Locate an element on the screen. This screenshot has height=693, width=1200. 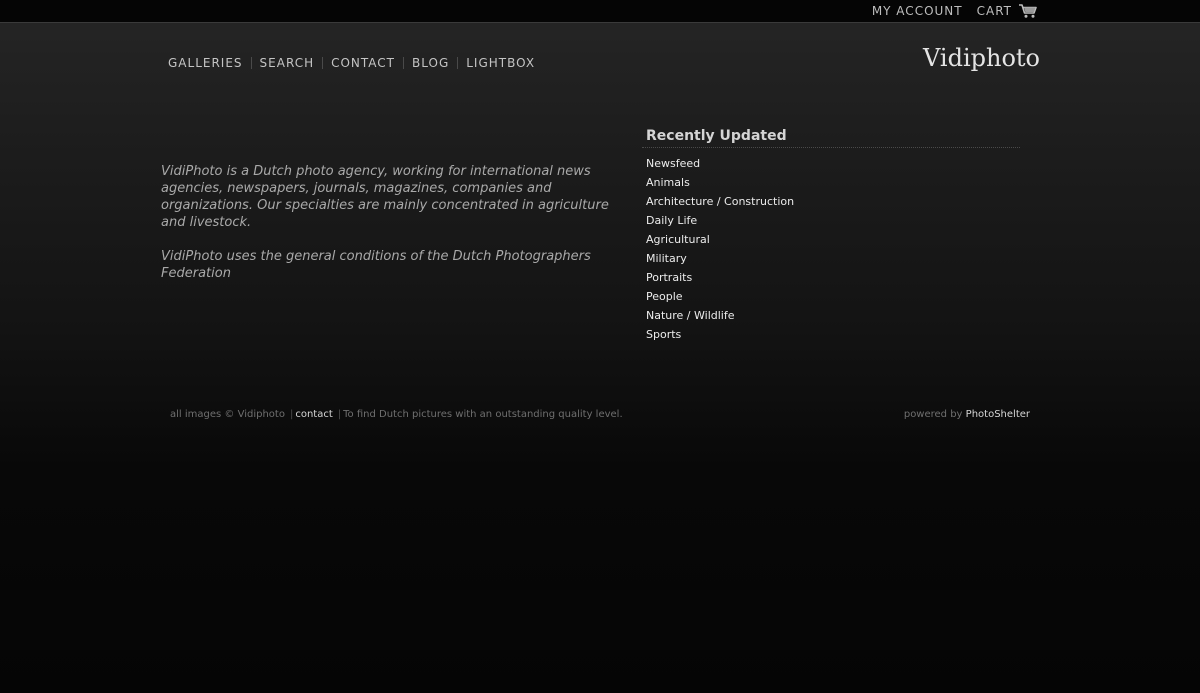
nav-search: SEARCH is located at coordinates (287, 63).